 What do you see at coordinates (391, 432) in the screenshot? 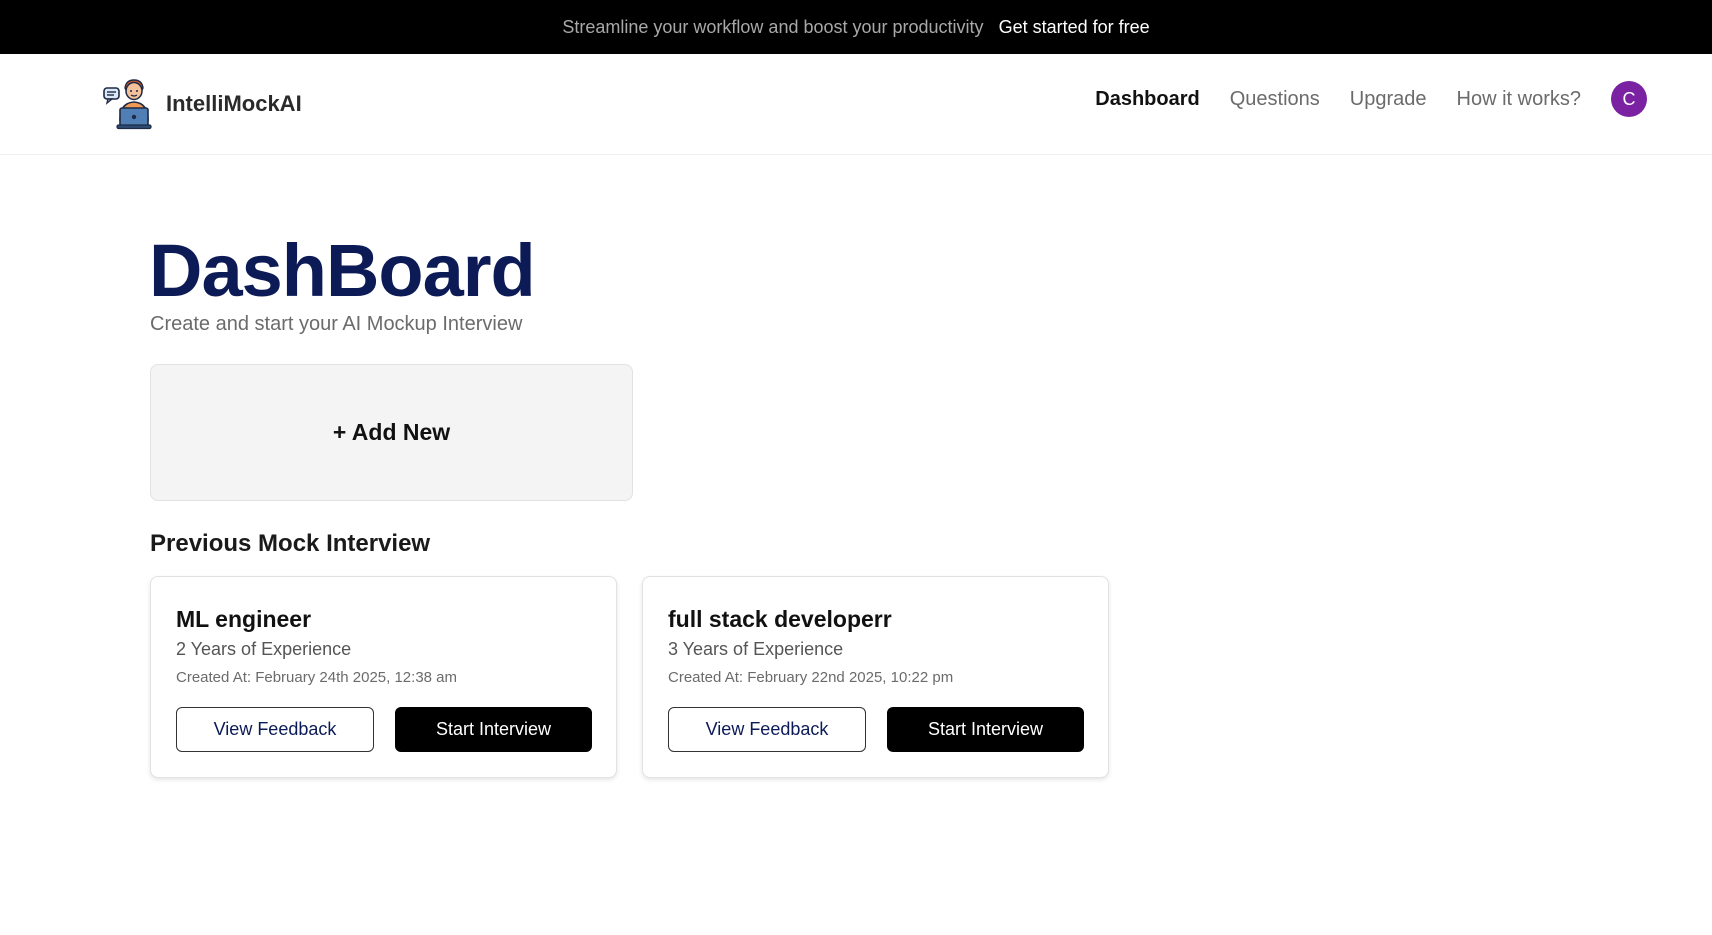
I see `add-new-interview-card: + Add New` at bounding box center [391, 432].